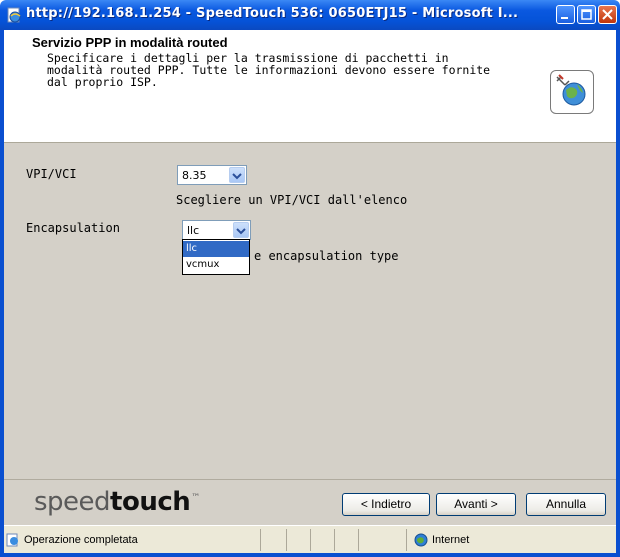 The image size is (620, 557). Describe the element at coordinates (326, 256) in the screenshot. I see `encapsulation-hint: e encapsulation type` at that location.